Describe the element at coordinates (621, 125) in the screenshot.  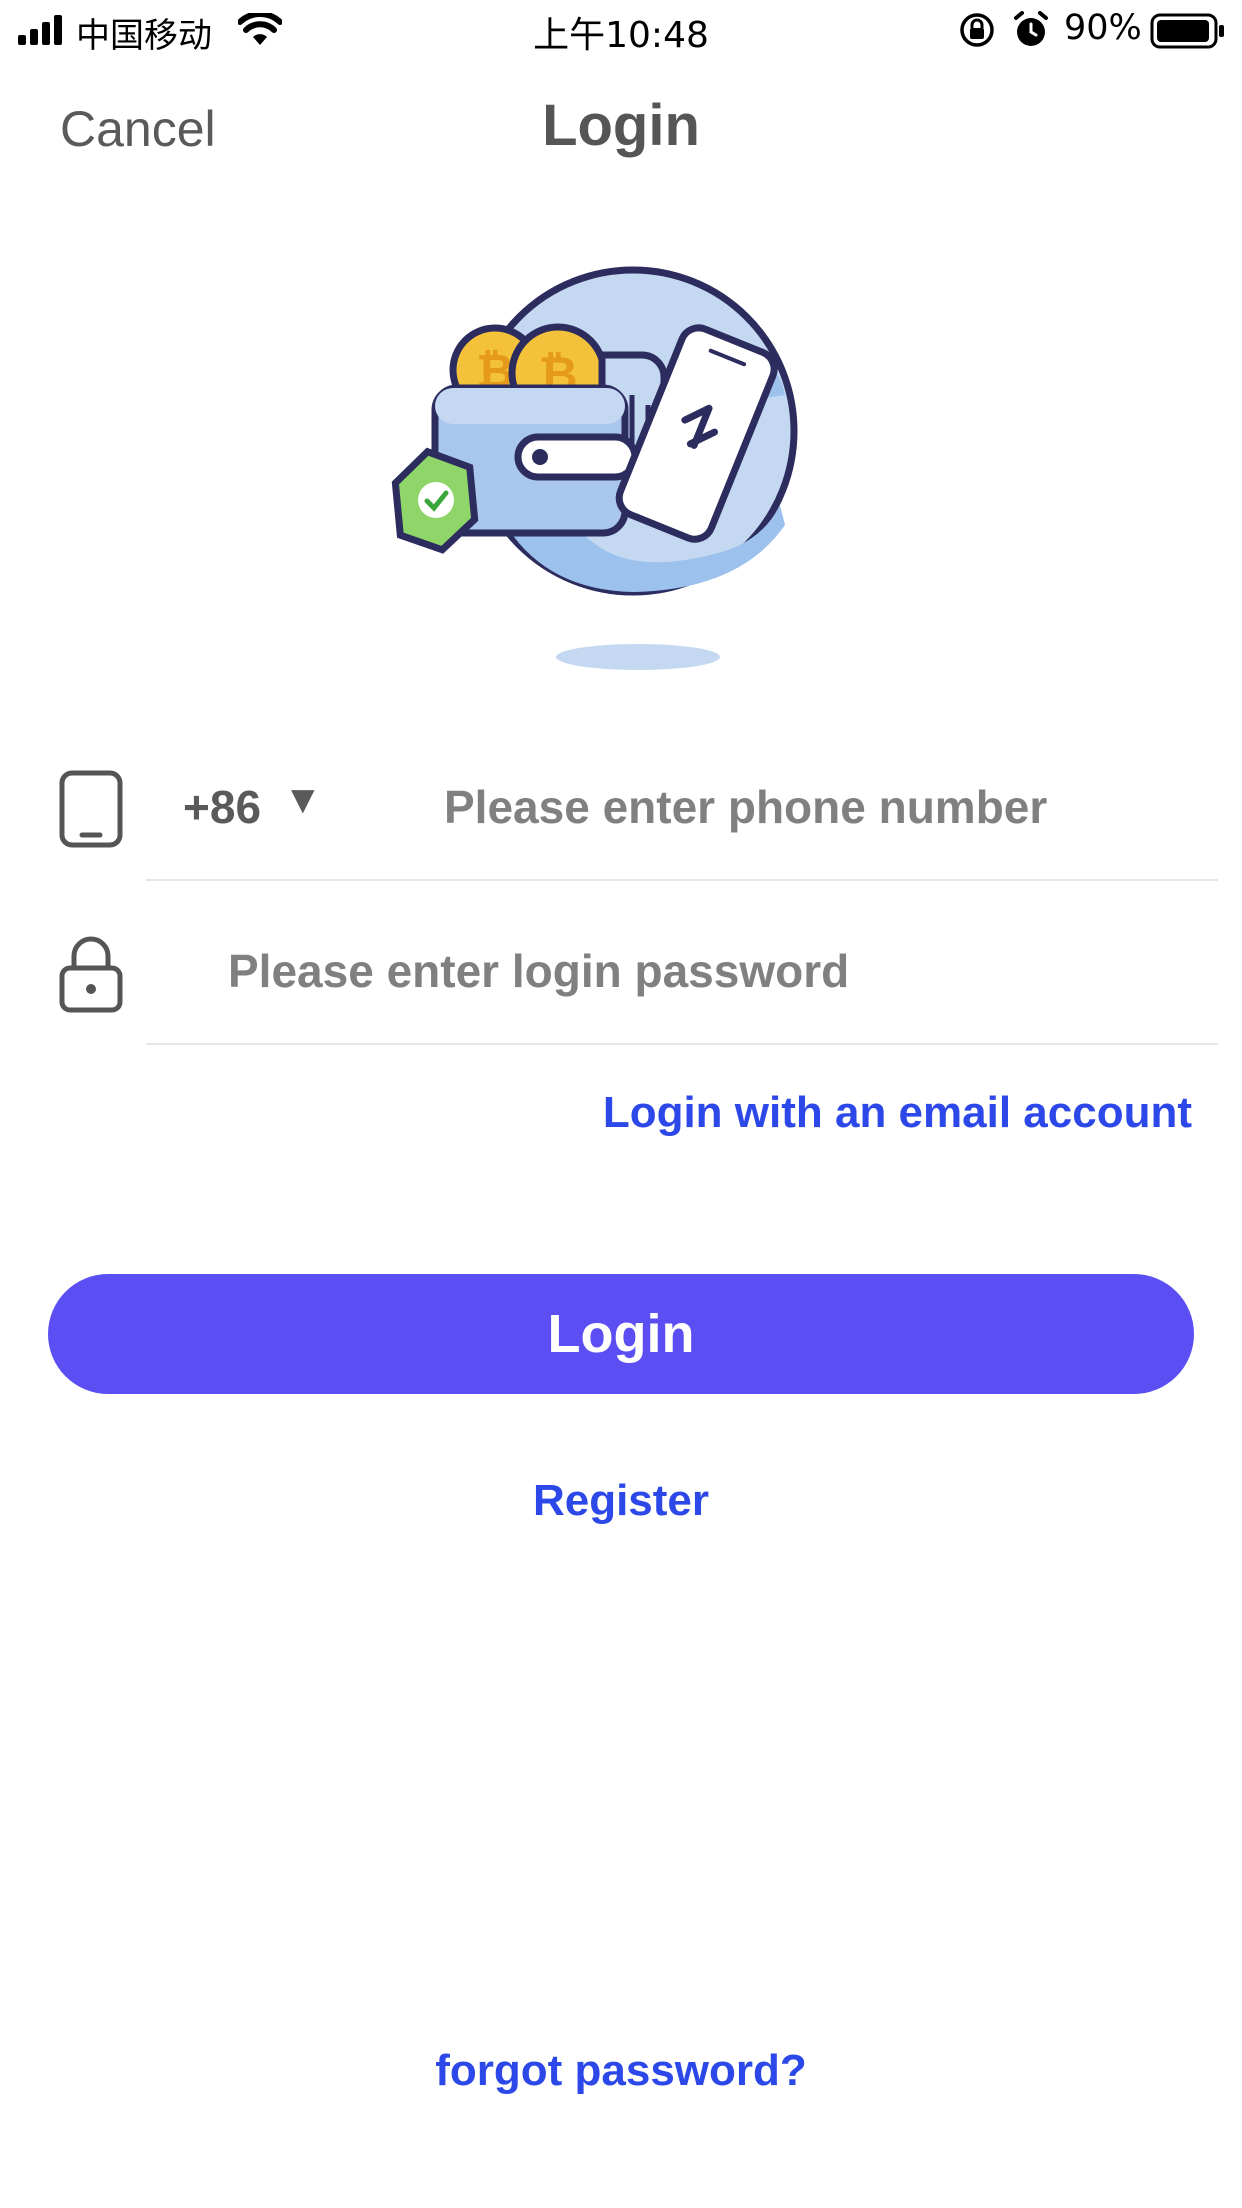
I see `page-title: Login` at that location.